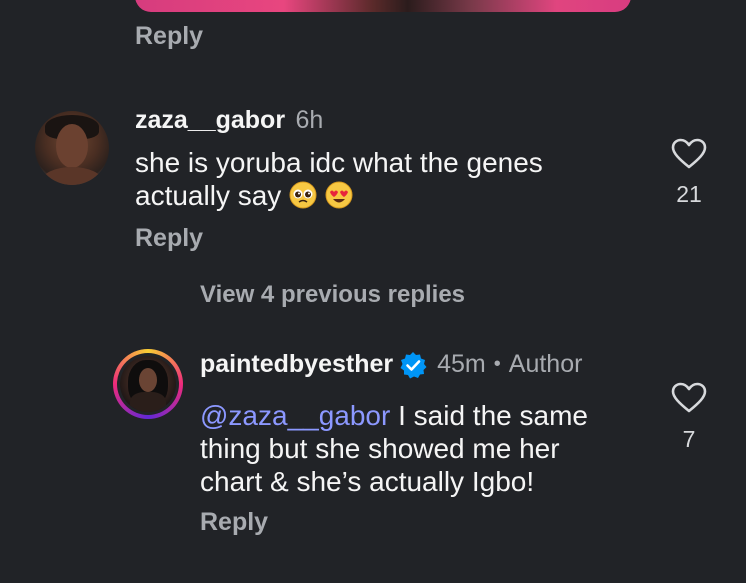 Image resolution: width=746 pixels, height=583 pixels. I want to click on reply-header: paintedbyesther 45m • Author, so click(391, 364).